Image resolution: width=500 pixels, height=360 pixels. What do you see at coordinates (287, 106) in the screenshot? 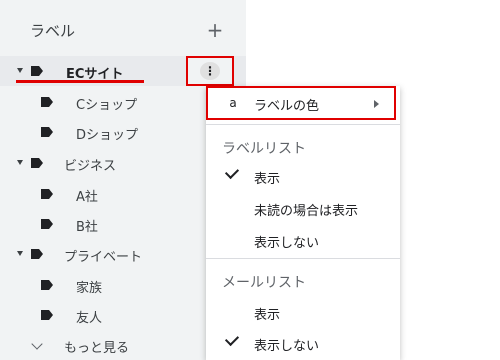
I see `label-color-label: ラベルの色` at bounding box center [287, 106].